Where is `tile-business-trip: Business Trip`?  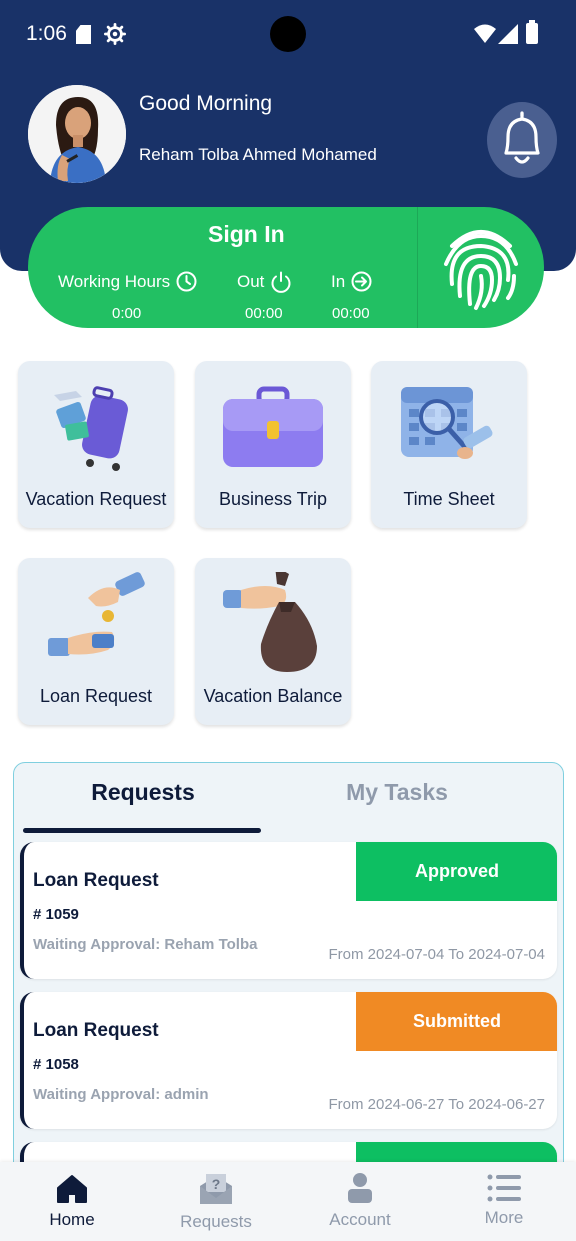
tile-business-trip: Business Trip is located at coordinates (273, 444).